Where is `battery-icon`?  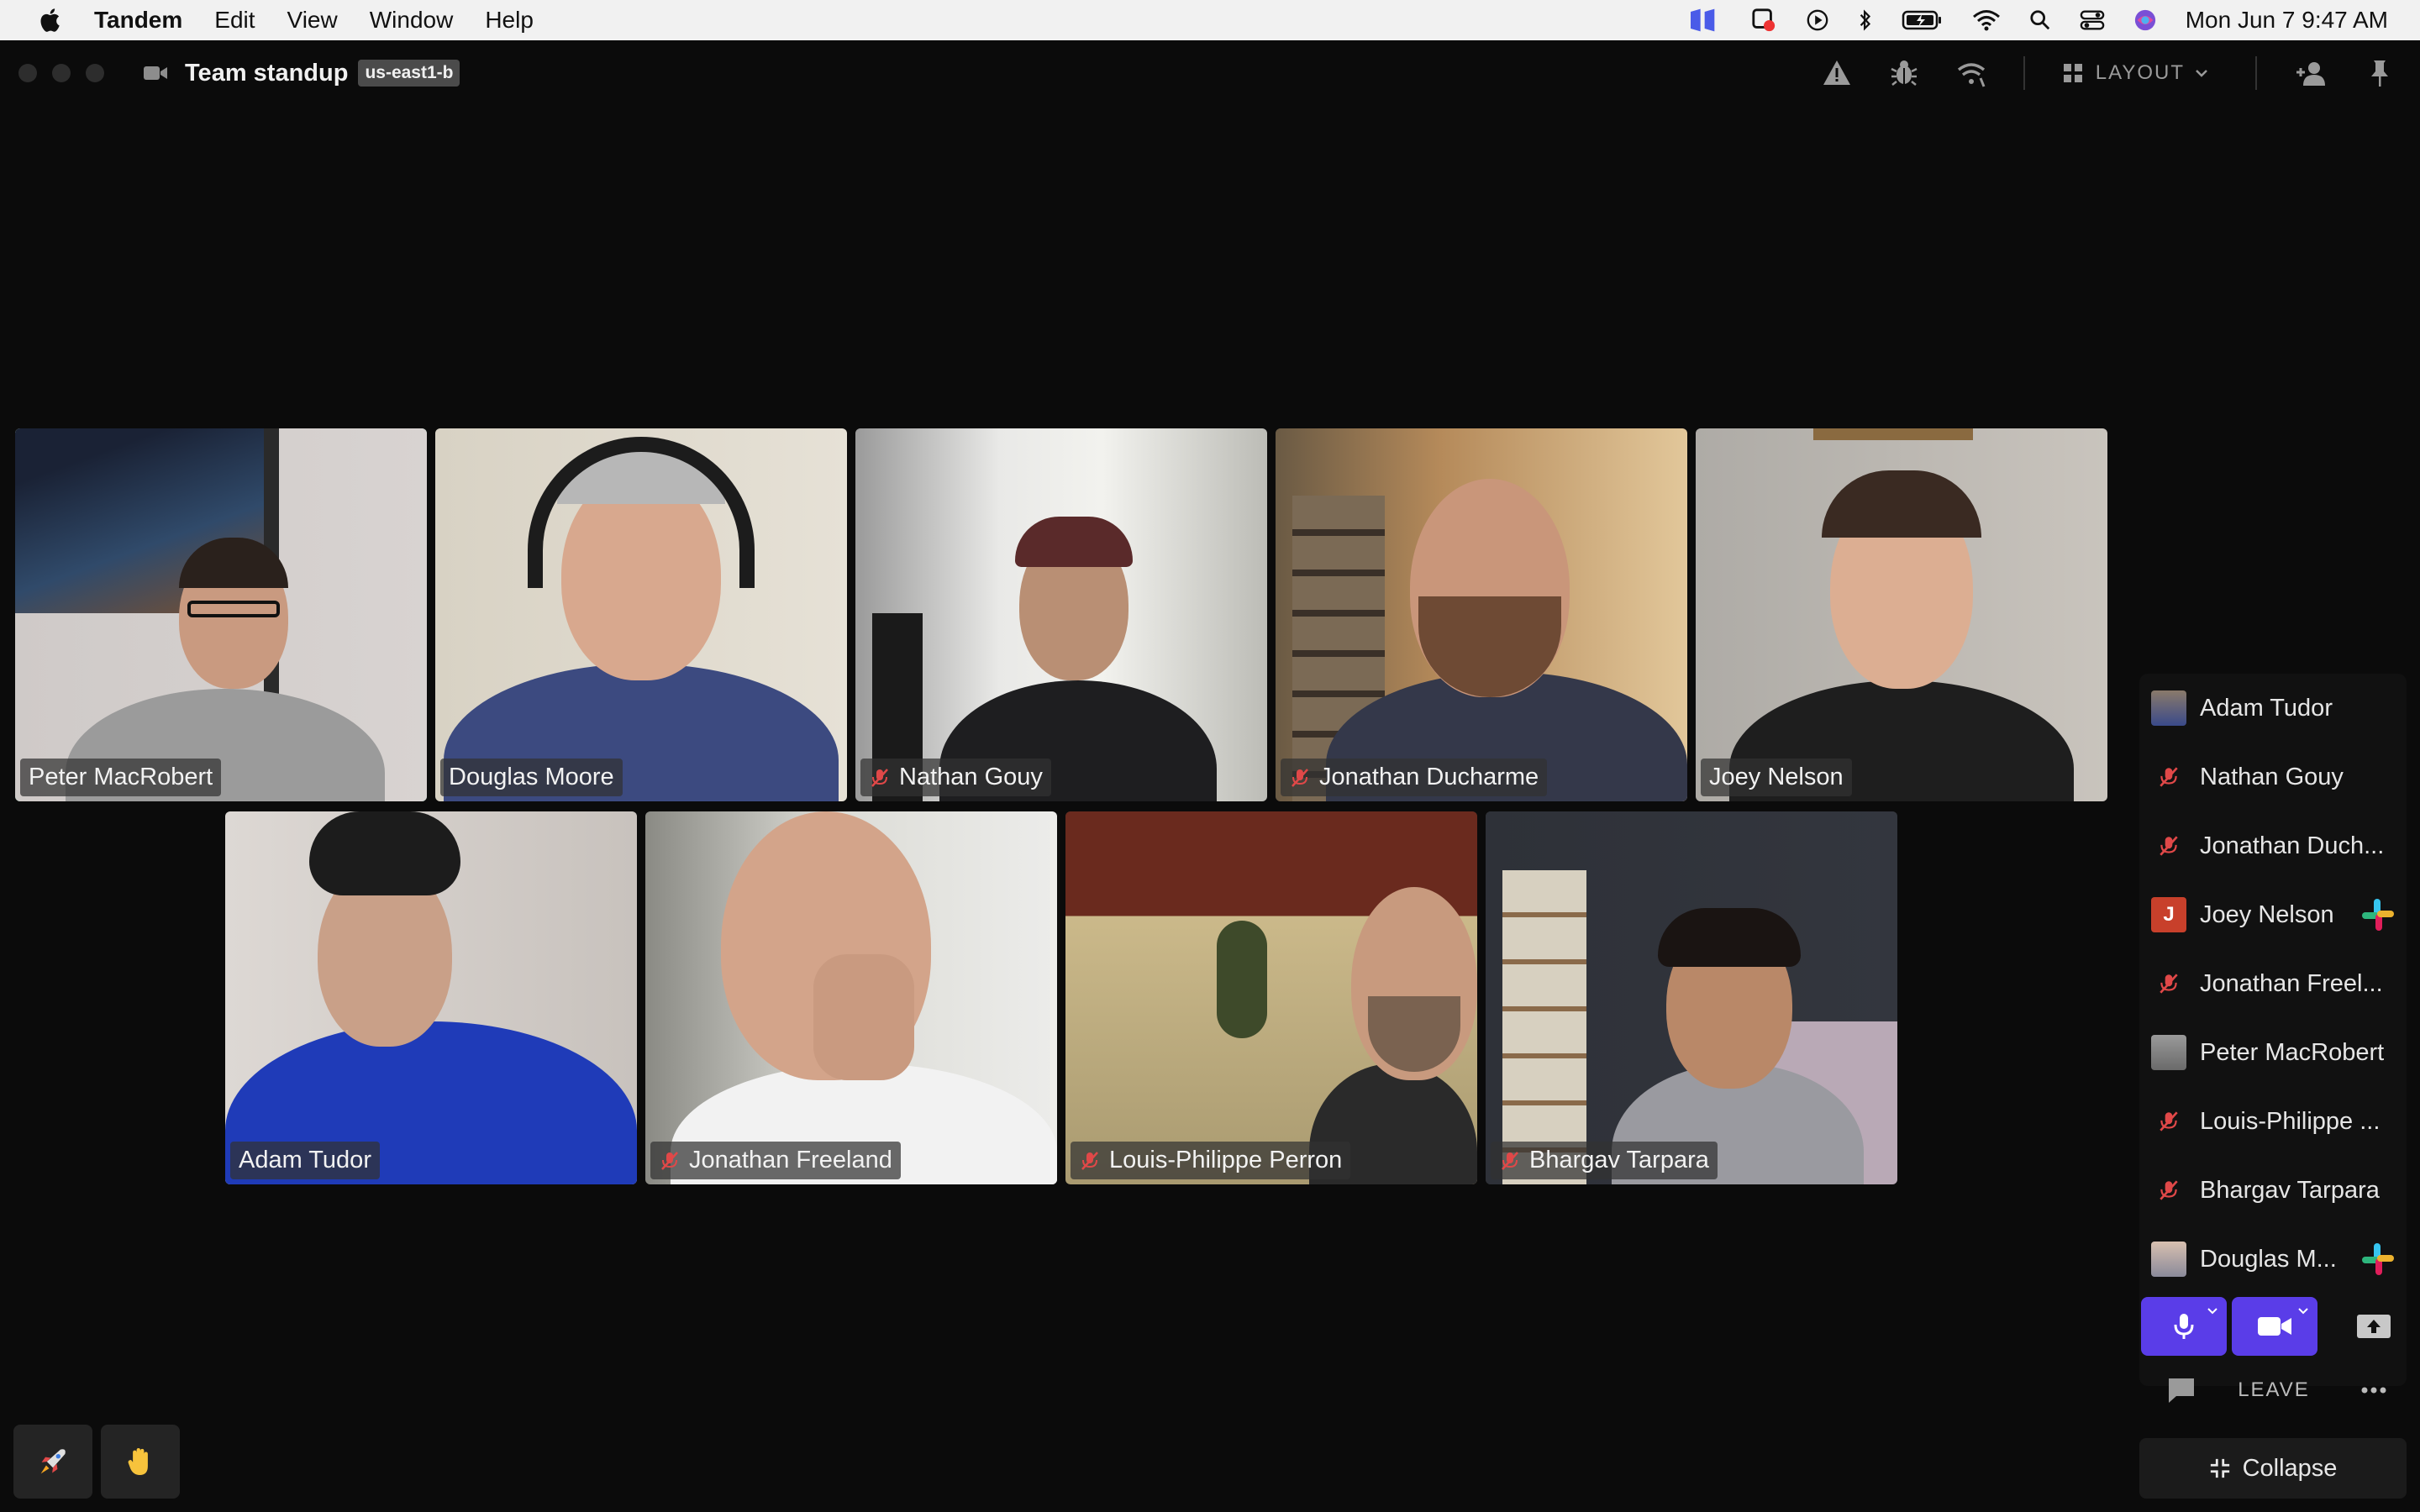 battery-icon is located at coordinates (1923, 20).